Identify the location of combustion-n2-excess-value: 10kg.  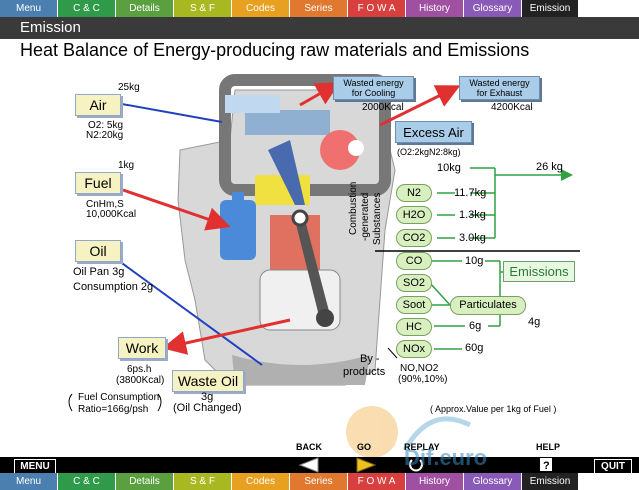
(449, 168).